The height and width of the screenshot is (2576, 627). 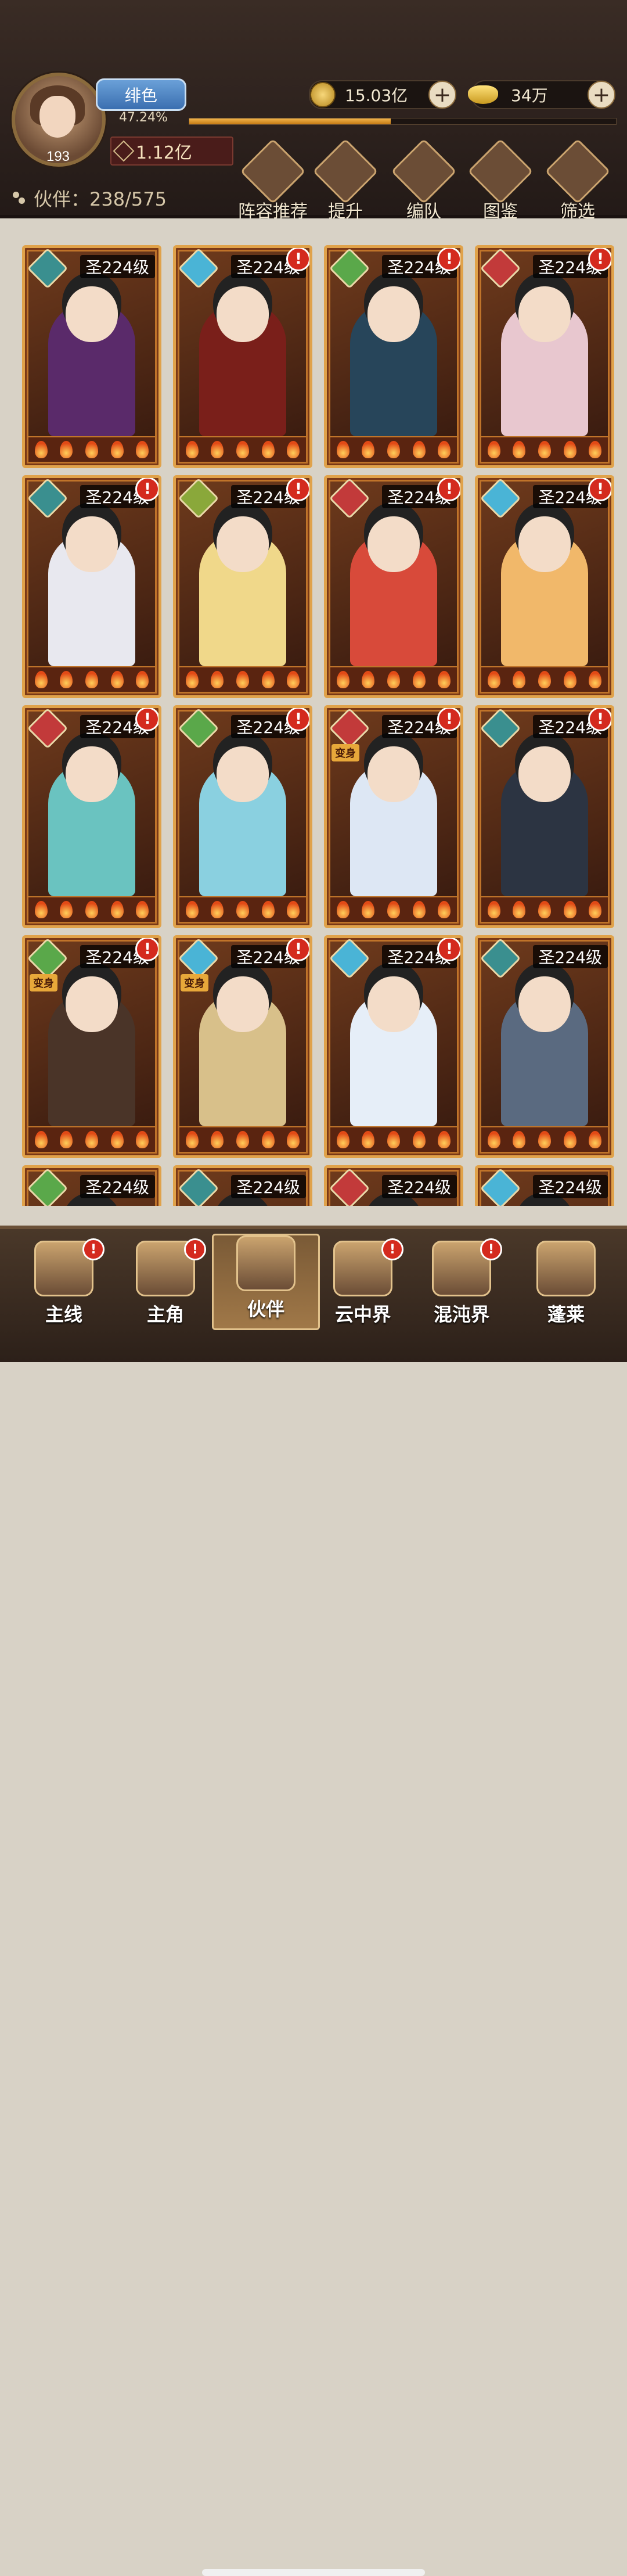 I want to click on avatar-face, so click(x=57, y=117).